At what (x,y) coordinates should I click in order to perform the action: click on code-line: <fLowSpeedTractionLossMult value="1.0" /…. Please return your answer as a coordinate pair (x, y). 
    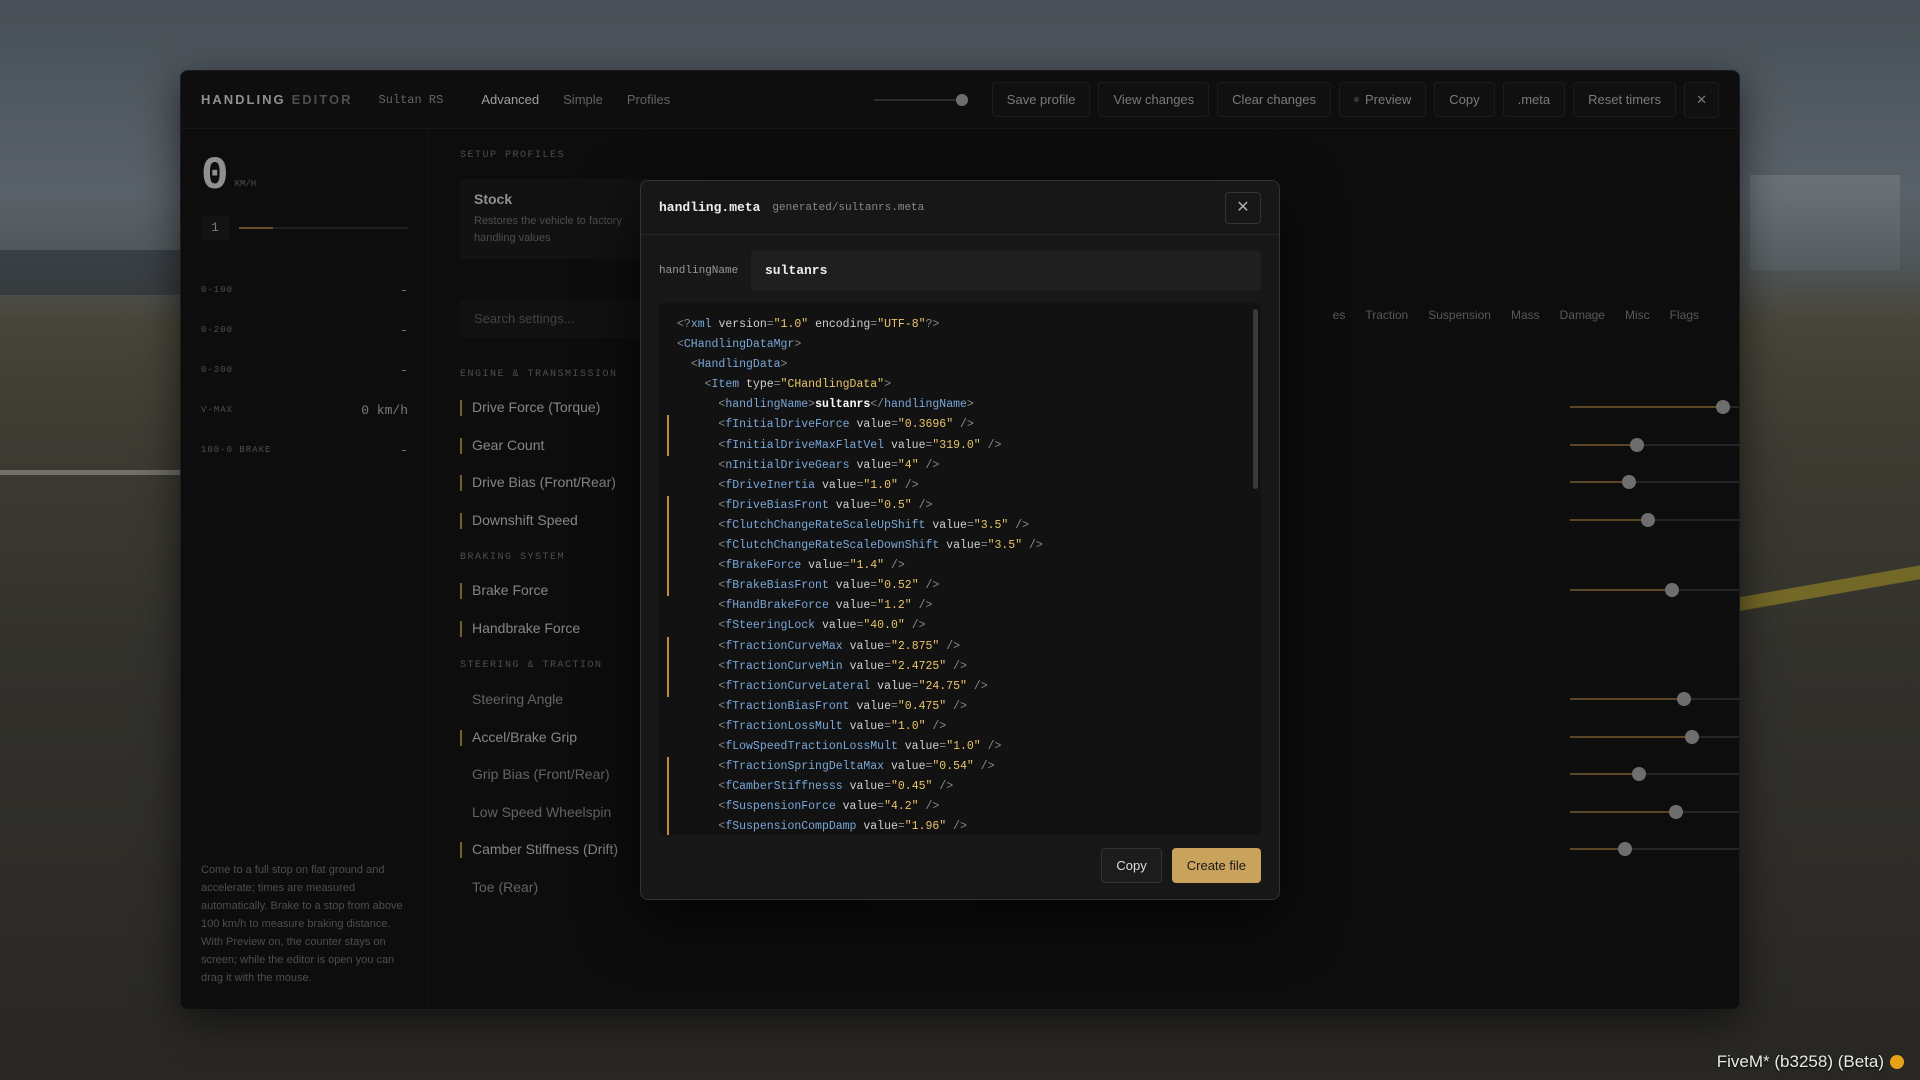
    Looking at the image, I should click on (860, 746).